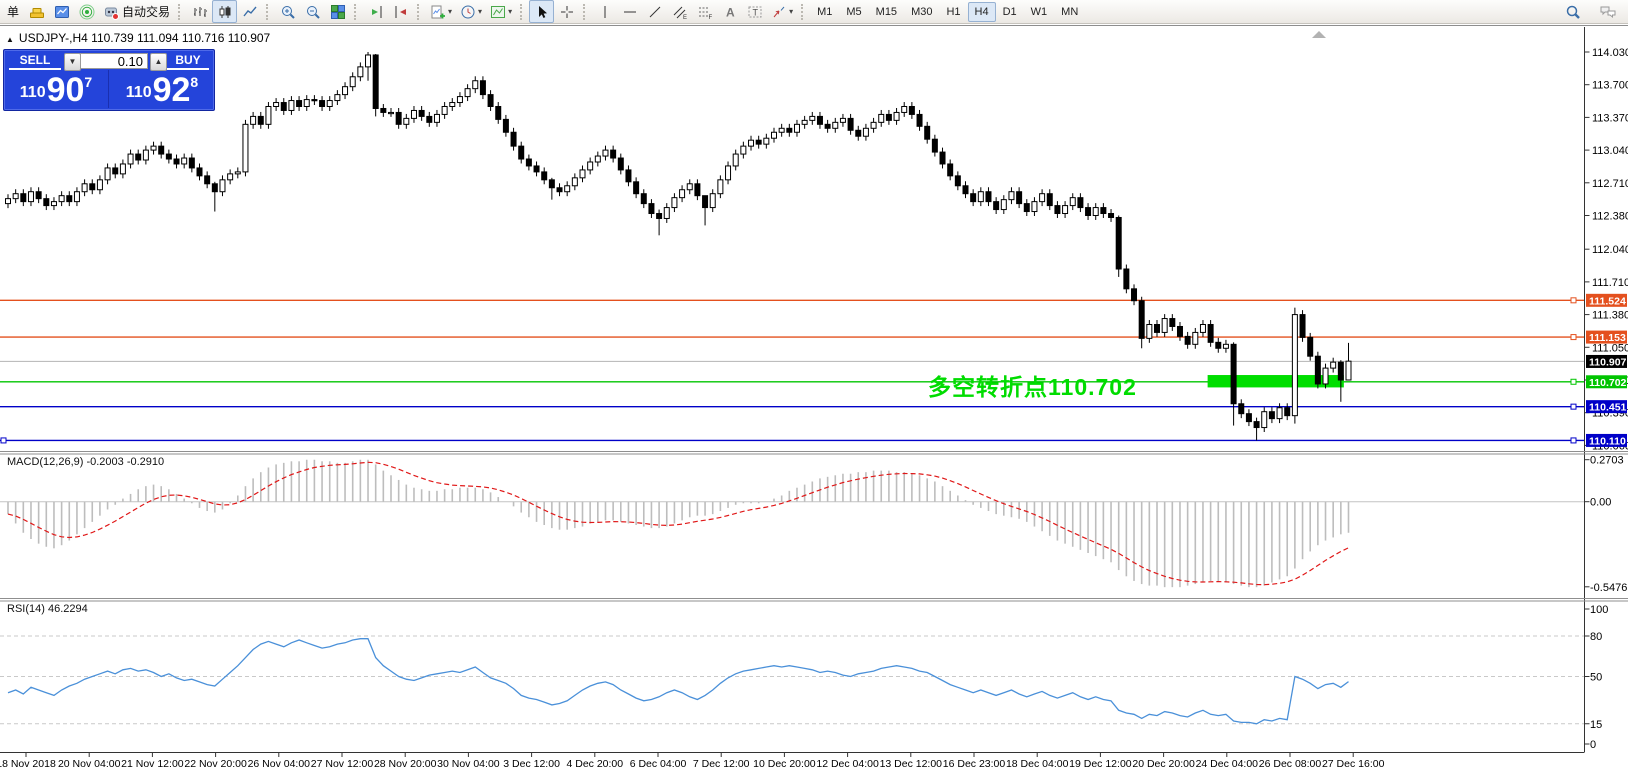 The height and width of the screenshot is (772, 1628). I want to click on trendline-icon, so click(654, 11).